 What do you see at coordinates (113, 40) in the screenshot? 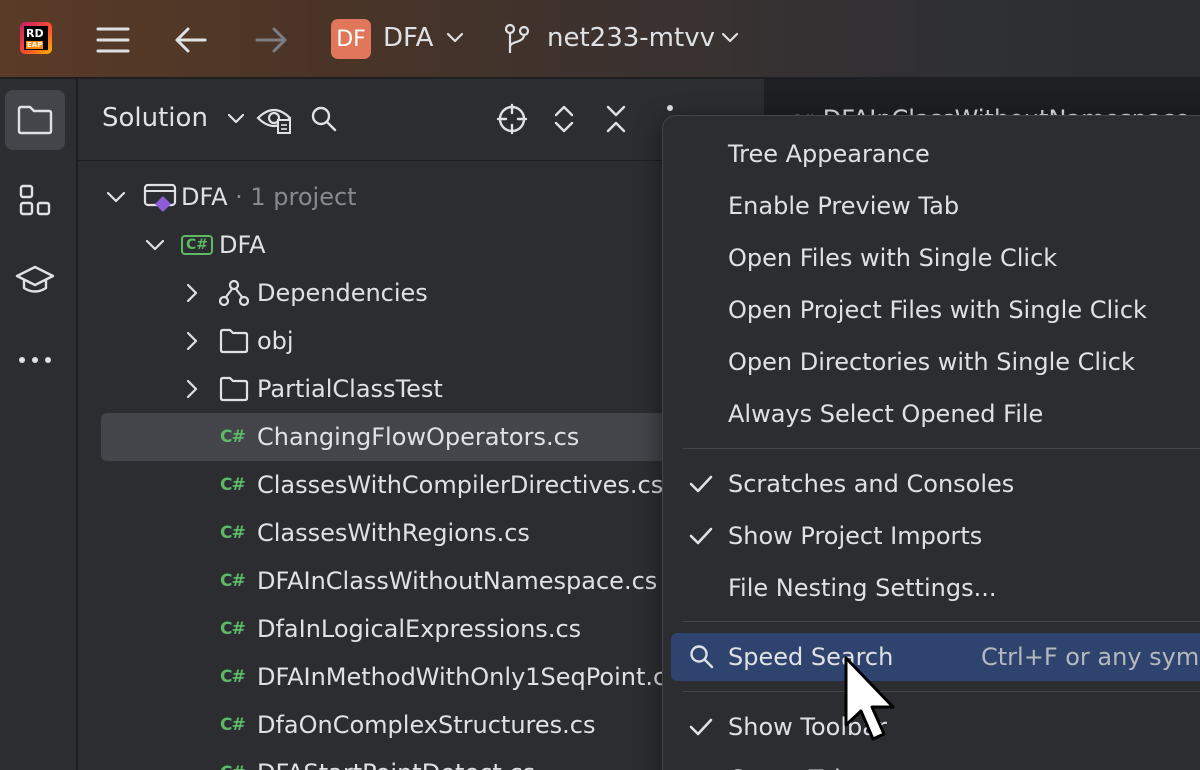
I see `hamburger-menu-icon` at bounding box center [113, 40].